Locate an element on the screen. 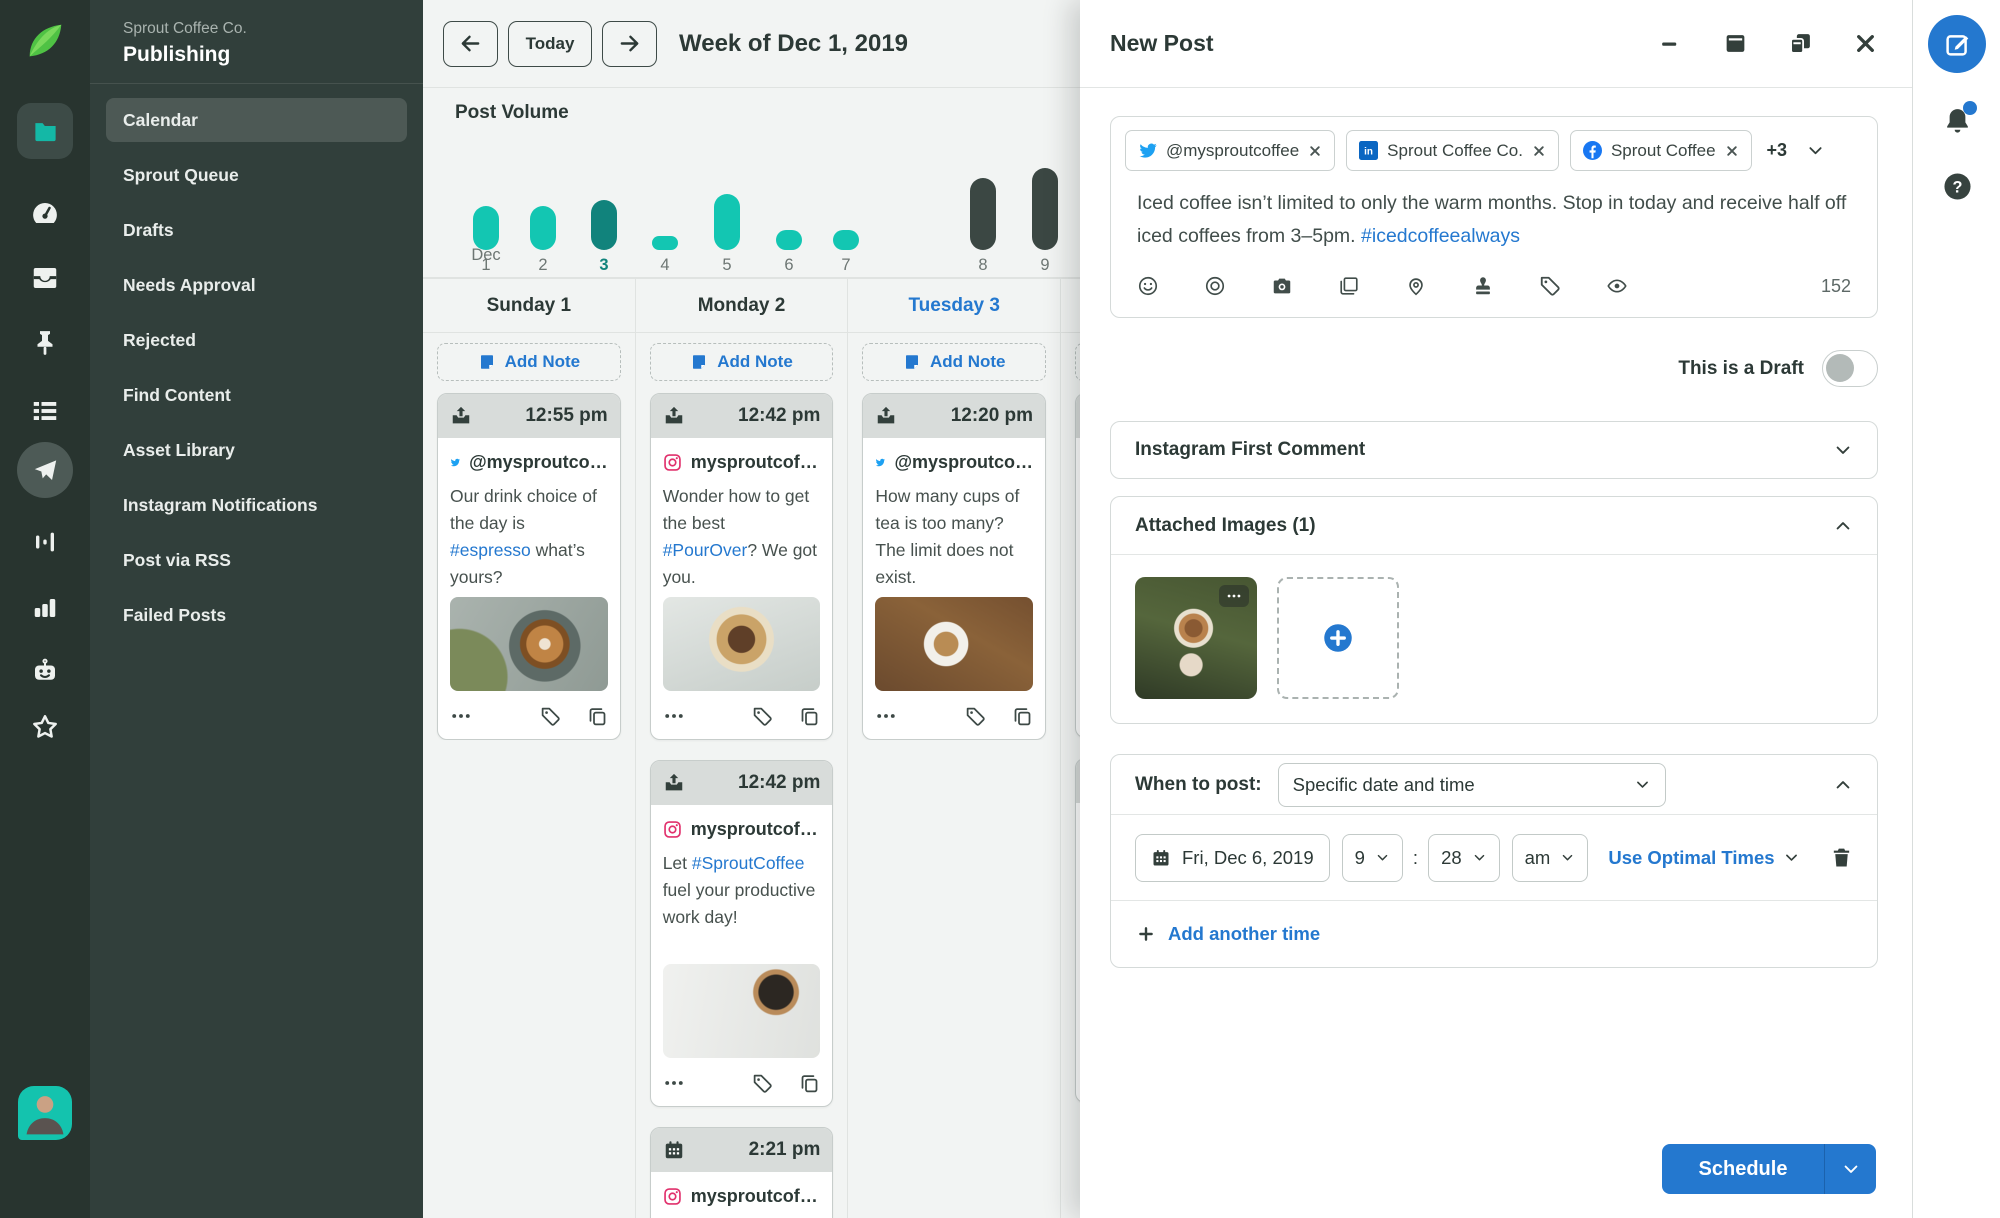 This screenshot has height=1218, width=2000. delete-time-button is located at coordinates (1841, 857).